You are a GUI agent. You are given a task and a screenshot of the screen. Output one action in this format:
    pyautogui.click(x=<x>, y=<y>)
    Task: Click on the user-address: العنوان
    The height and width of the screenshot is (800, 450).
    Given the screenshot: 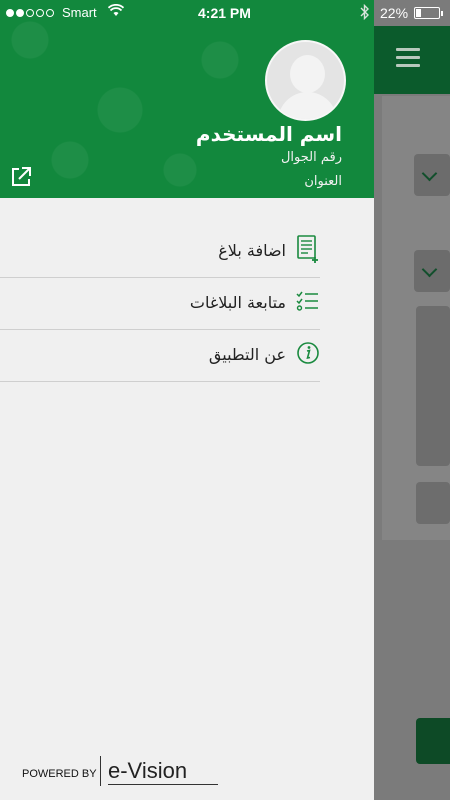 What is the action you would take?
    pyautogui.click(x=323, y=181)
    